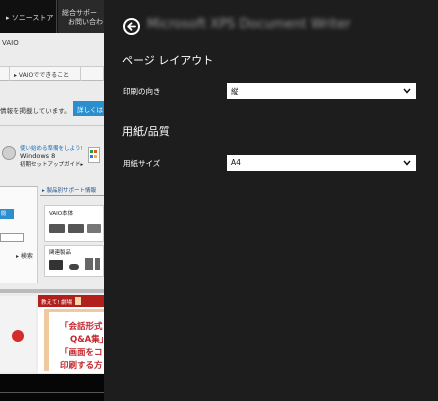 The width and height of the screenshot is (438, 401). Describe the element at coordinates (46, 74) in the screenshot. I see `site-tab-vaio-features: ▸ VAIOでできること` at that location.